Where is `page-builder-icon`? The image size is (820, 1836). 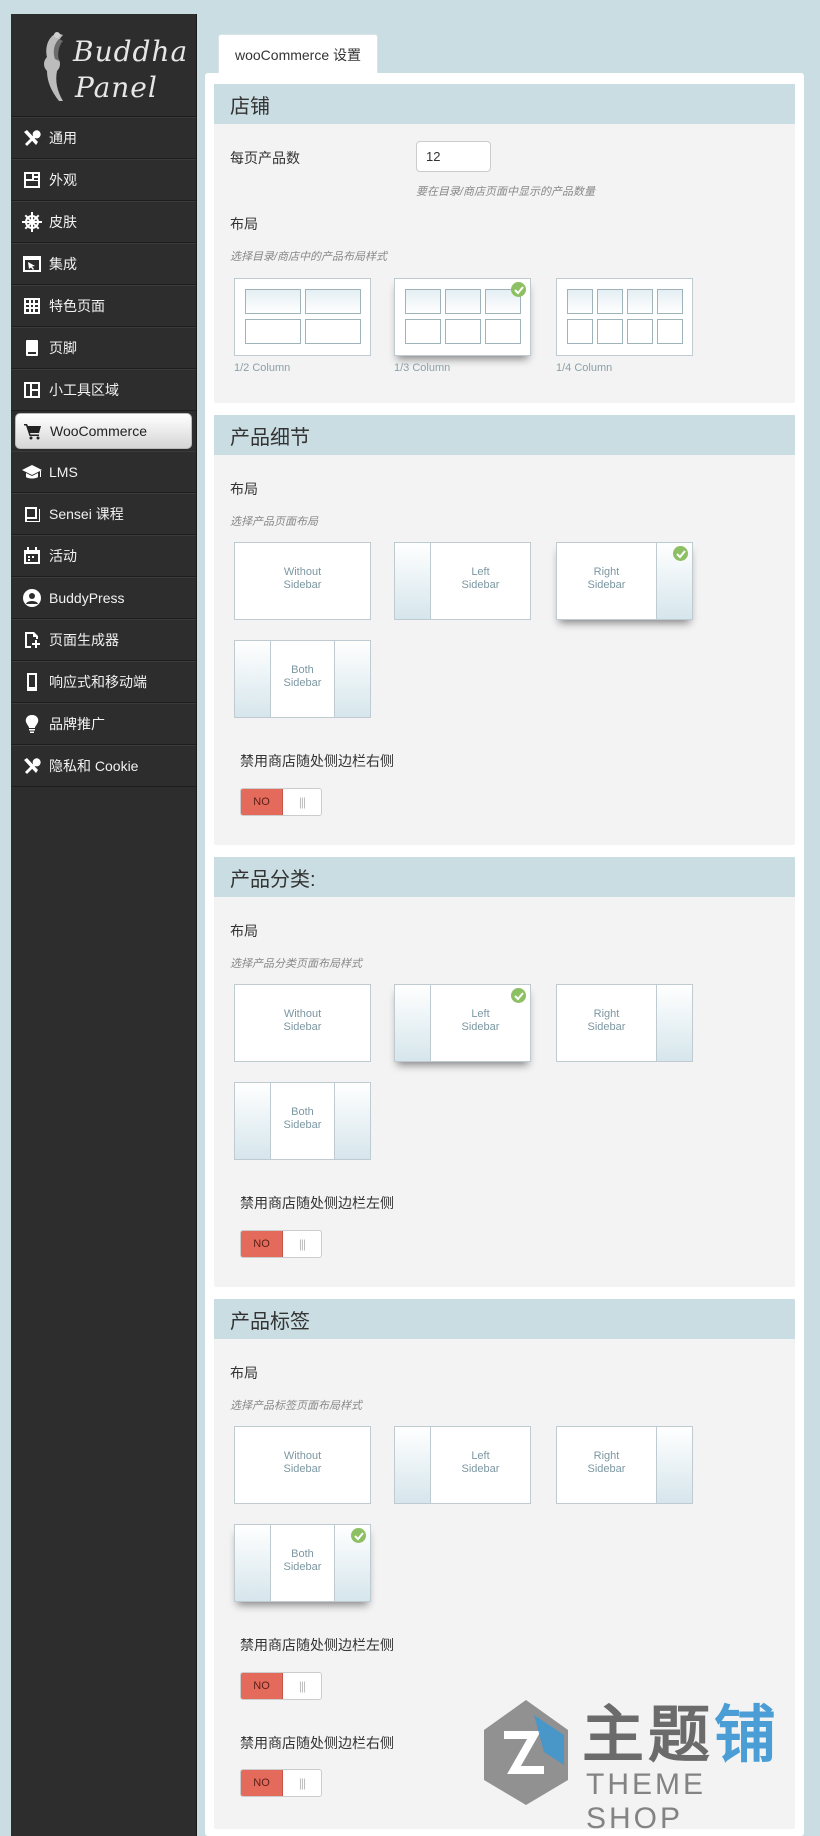
page-builder-icon is located at coordinates (32, 640).